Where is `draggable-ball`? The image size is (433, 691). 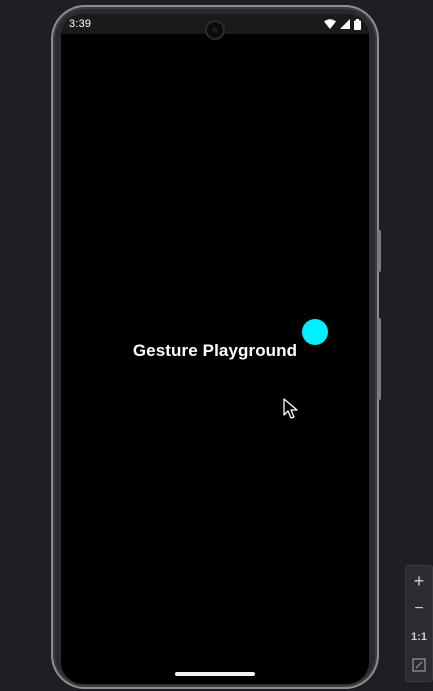 draggable-ball is located at coordinates (315, 332).